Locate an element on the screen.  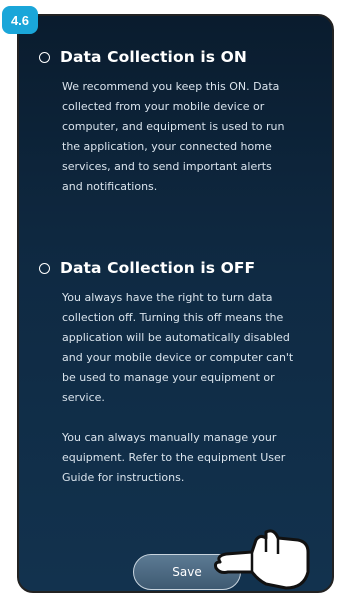
option-off-header: Data Collection is OFF is located at coordinates (180, 268).